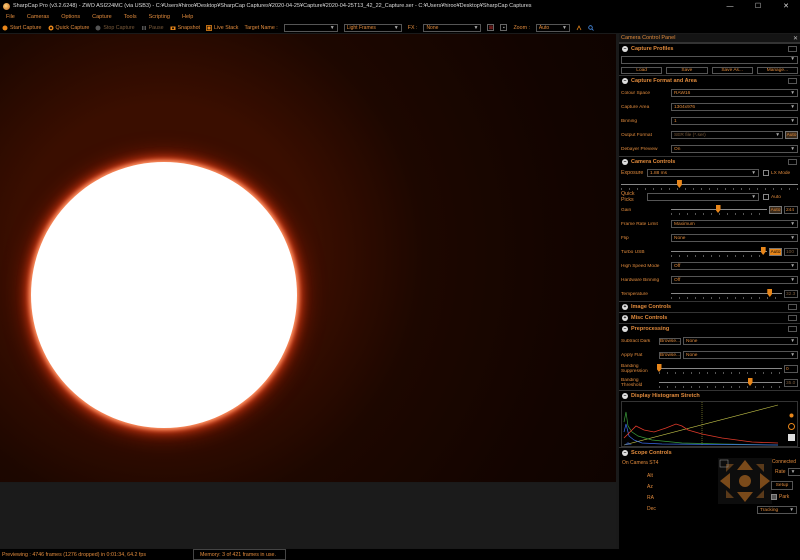 The height and width of the screenshot is (560, 800). Describe the element at coordinates (38, 17) in the screenshot. I see `menu-cameras: Cameras` at that location.